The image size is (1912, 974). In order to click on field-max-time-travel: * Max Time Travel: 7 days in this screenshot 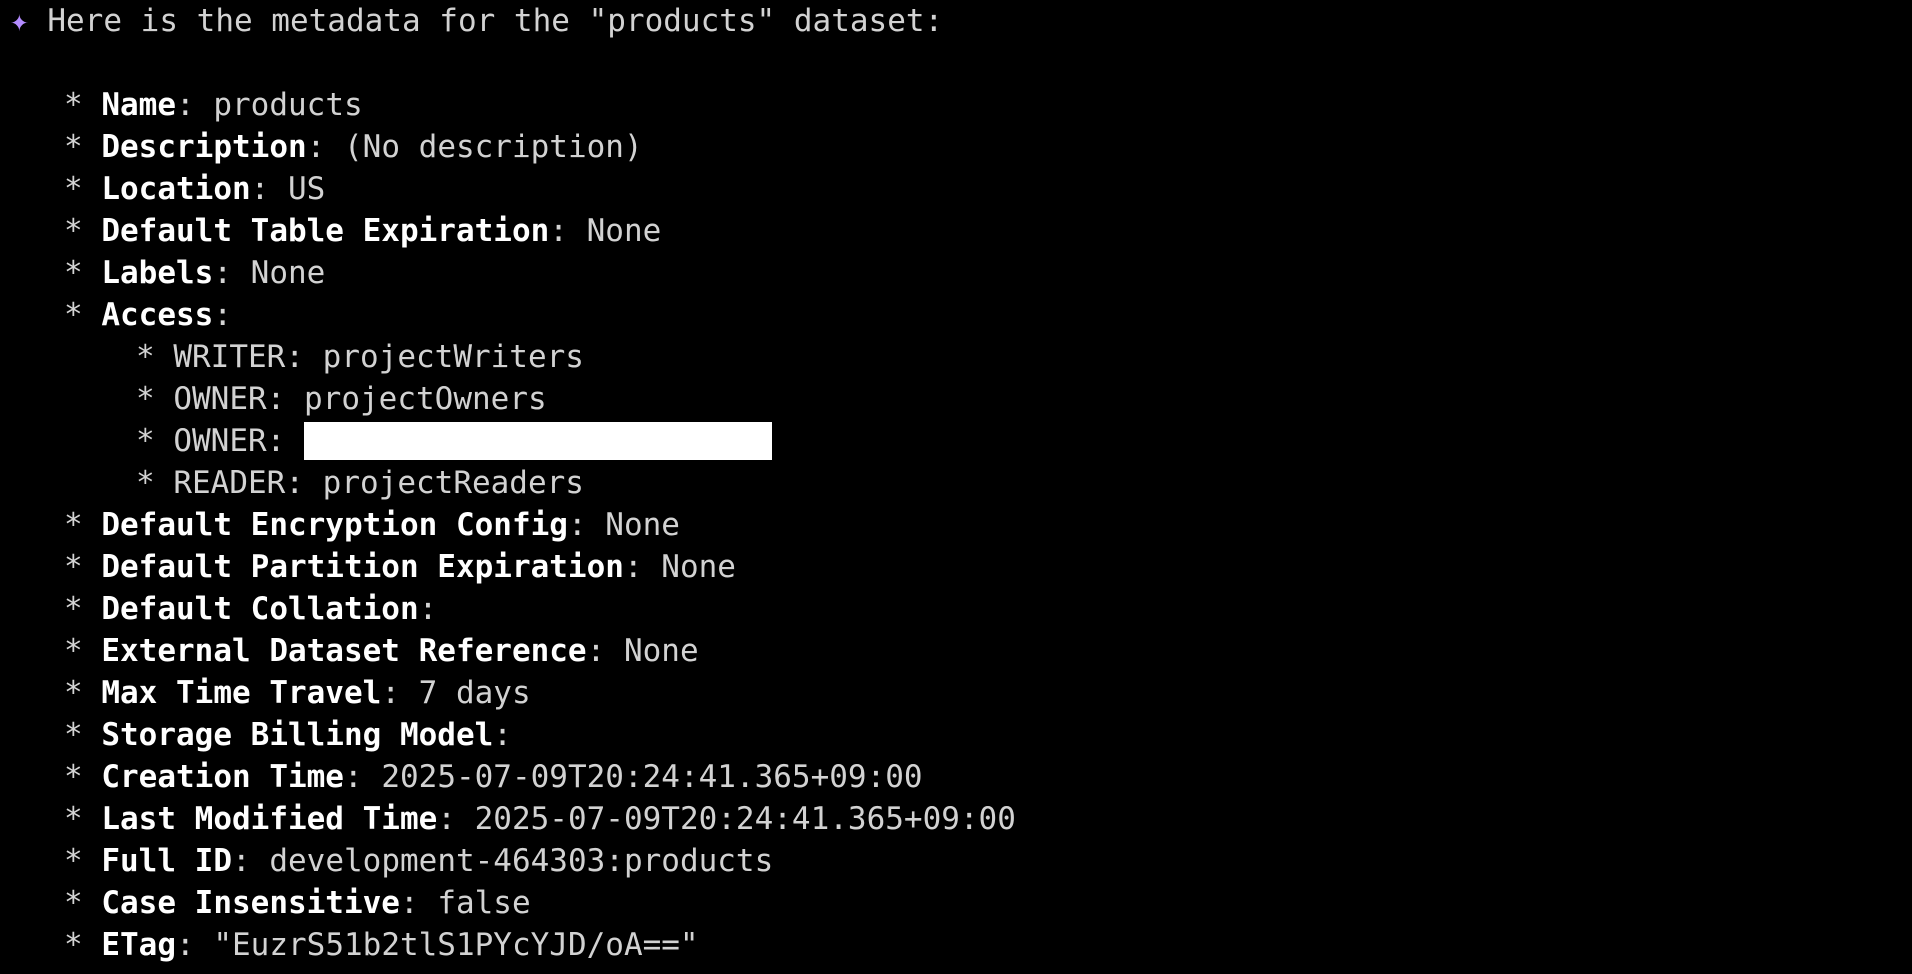, I will do `click(297, 693)`.